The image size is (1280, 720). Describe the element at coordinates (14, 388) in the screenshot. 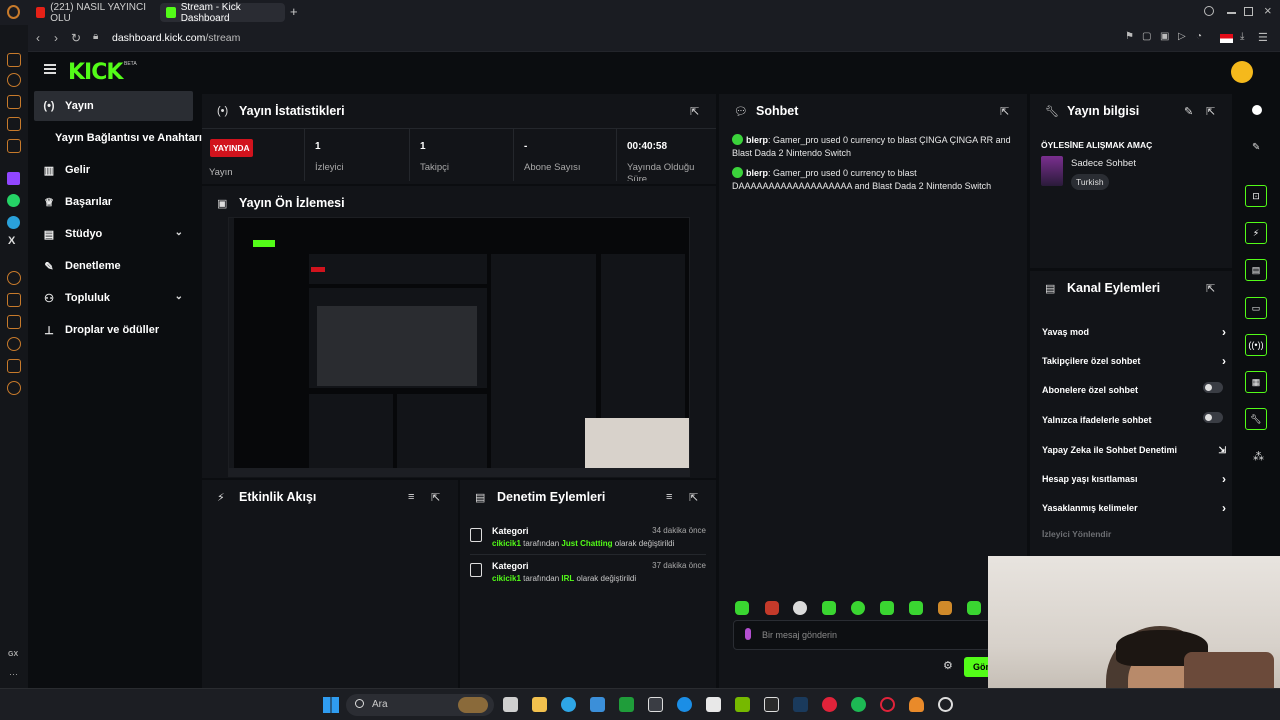

I see `settings-icon` at that location.